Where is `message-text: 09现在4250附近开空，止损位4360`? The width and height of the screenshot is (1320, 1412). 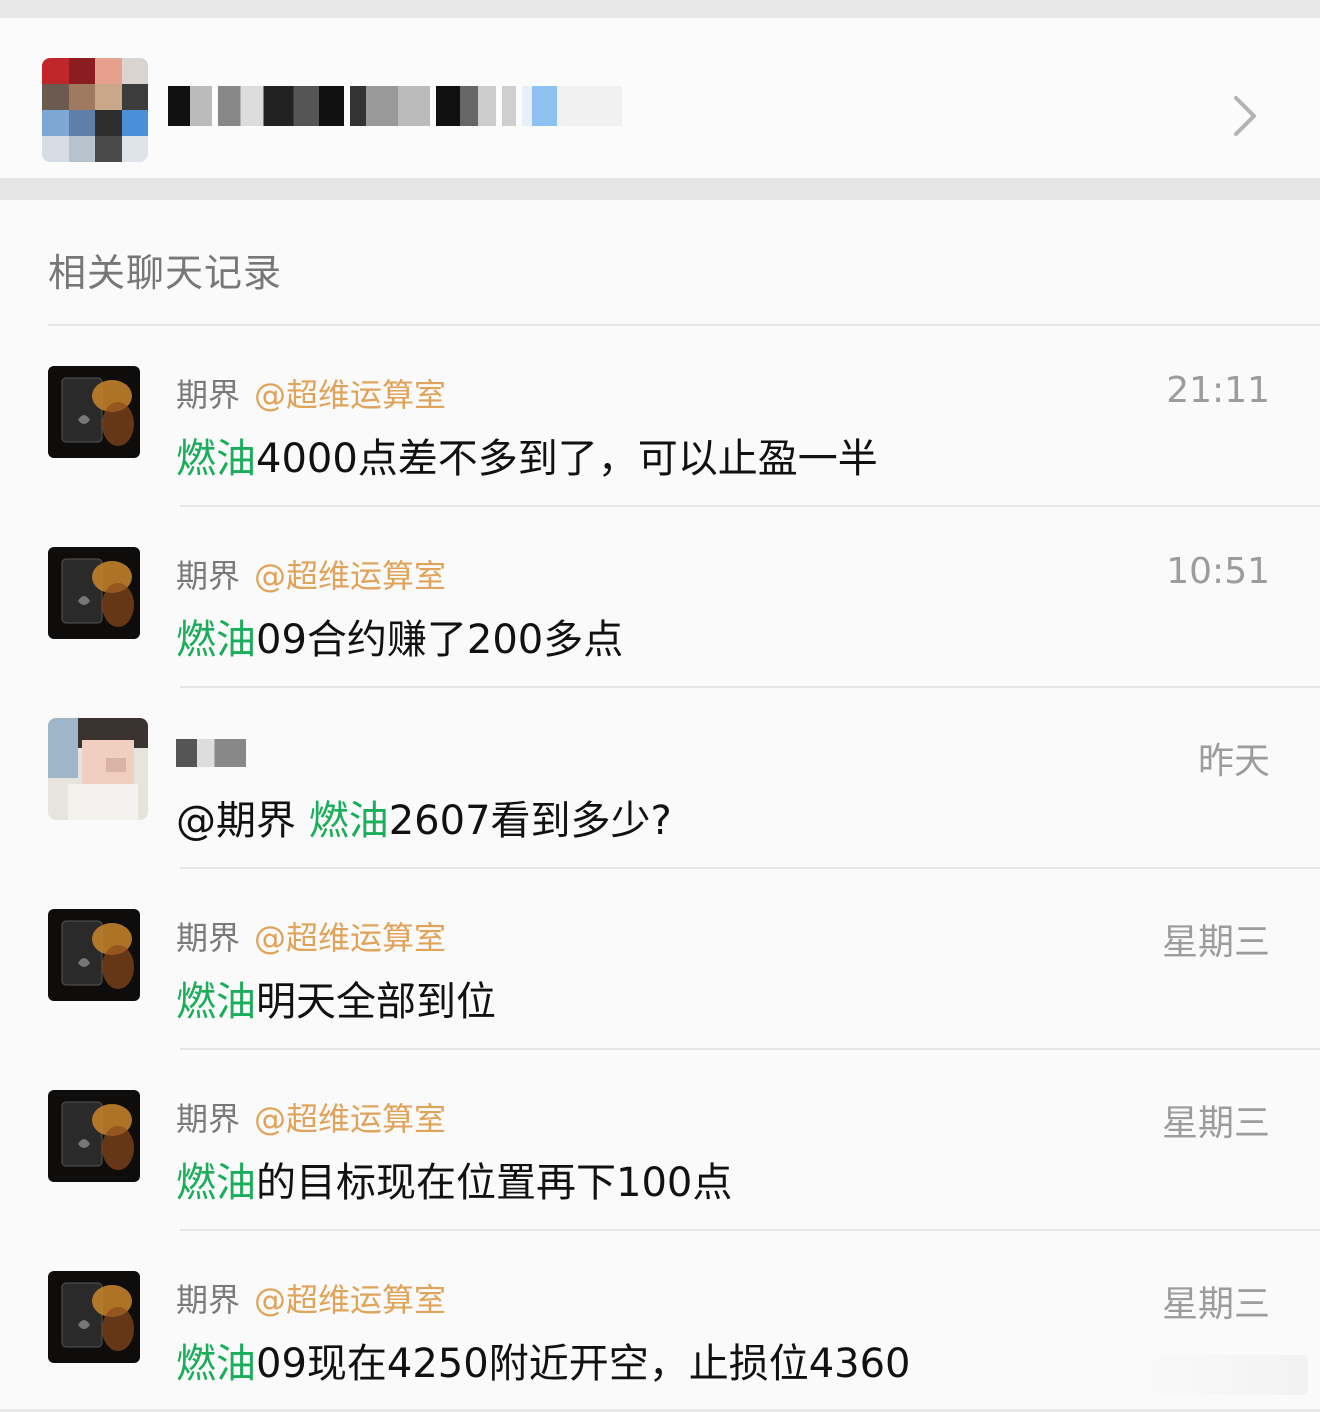 message-text: 09现在4250附近开空，止损位4360 is located at coordinates (583, 1364).